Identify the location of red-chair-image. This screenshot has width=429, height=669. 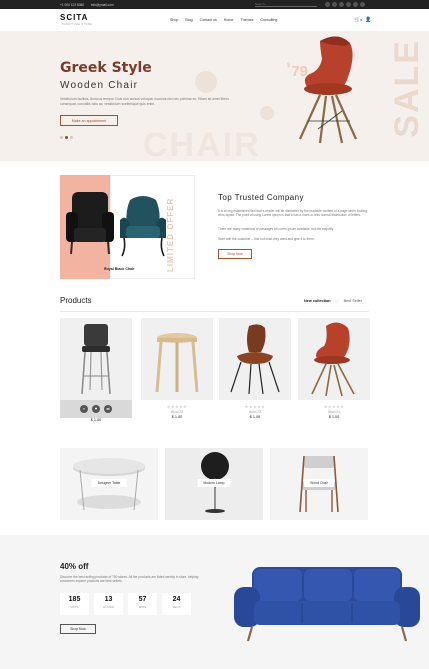
(333, 359).